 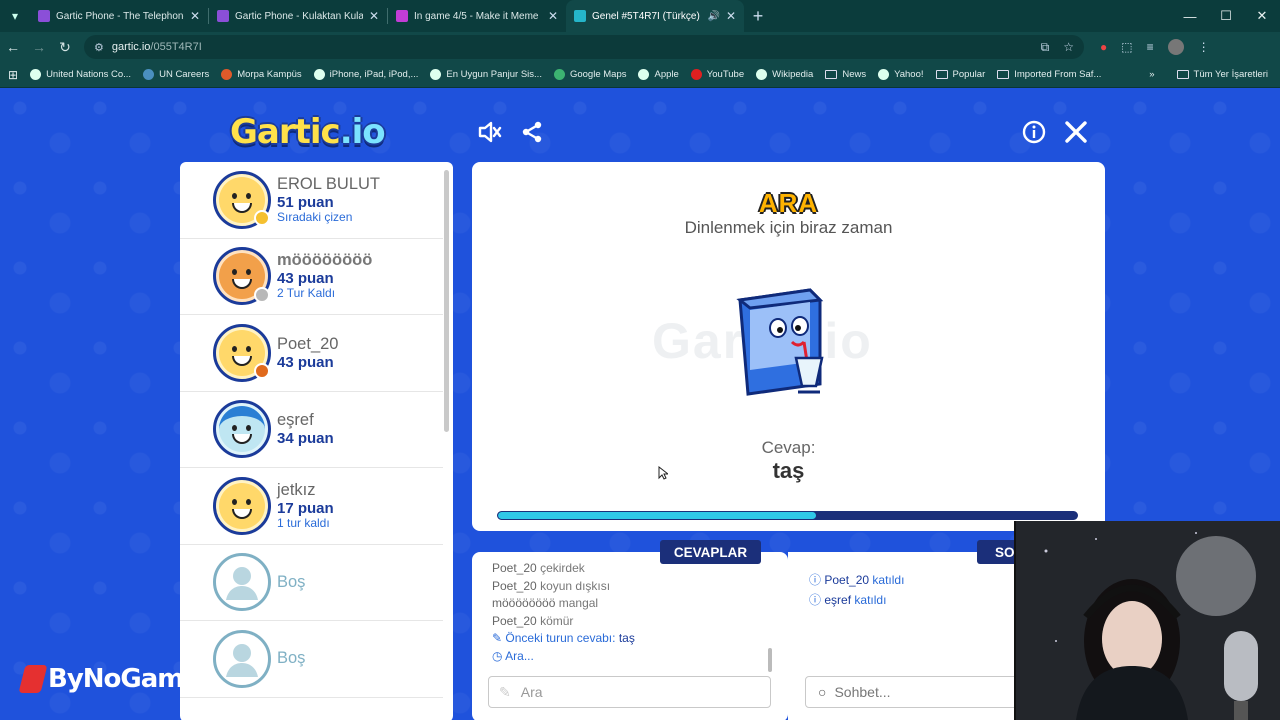 What do you see at coordinates (532, 132) in the screenshot?
I see `share-icon` at bounding box center [532, 132].